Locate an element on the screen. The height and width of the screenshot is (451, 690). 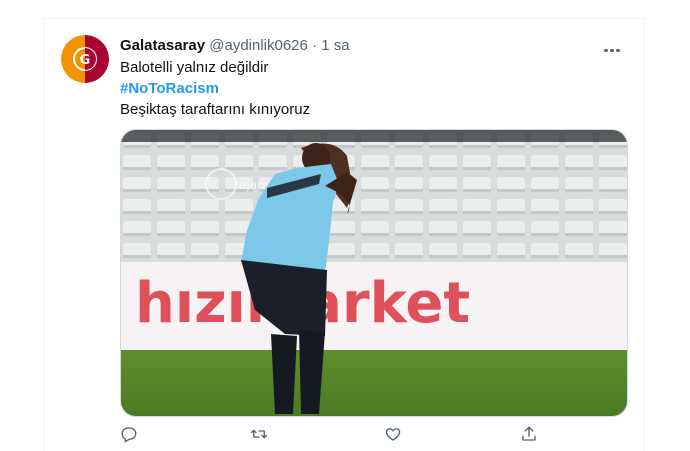
galatasaray-logo: G is located at coordinates (85, 59).